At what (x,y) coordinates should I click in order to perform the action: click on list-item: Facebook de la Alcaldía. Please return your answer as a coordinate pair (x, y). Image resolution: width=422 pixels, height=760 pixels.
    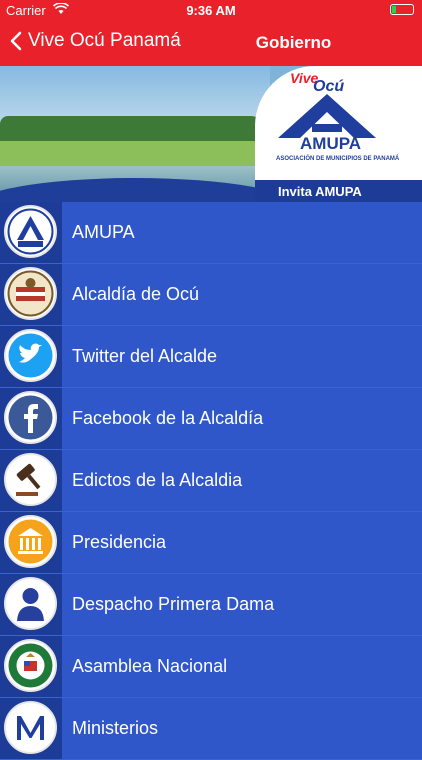
    Looking at the image, I should click on (211, 419).